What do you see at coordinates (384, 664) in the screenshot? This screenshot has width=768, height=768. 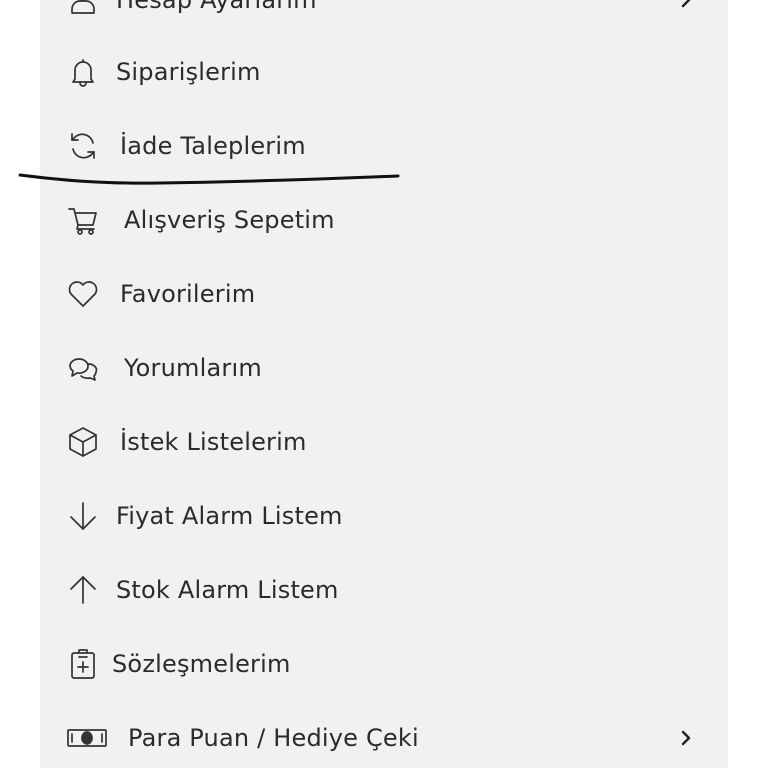 I see `menu-item-contracts: Sözleşmelerim` at bounding box center [384, 664].